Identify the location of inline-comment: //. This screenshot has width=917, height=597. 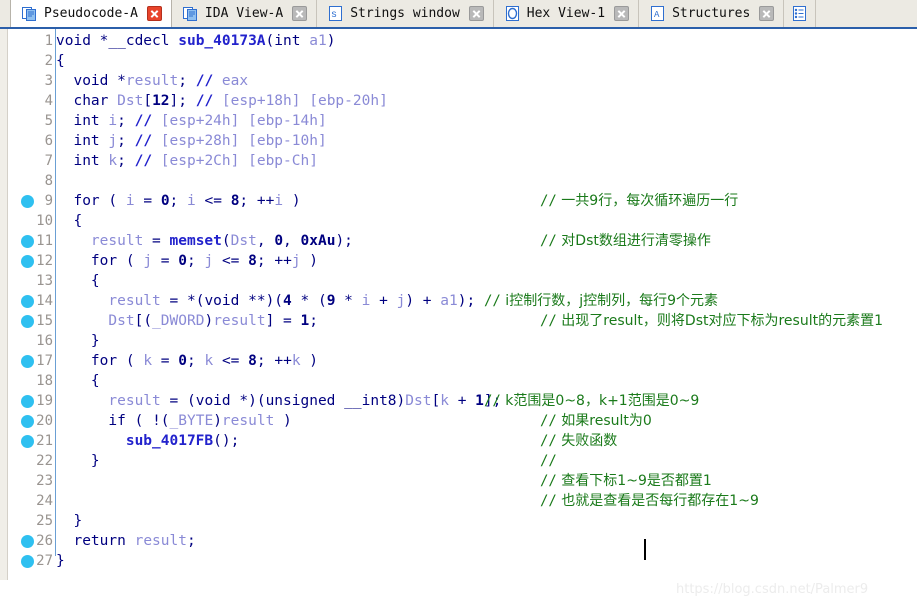
(548, 461).